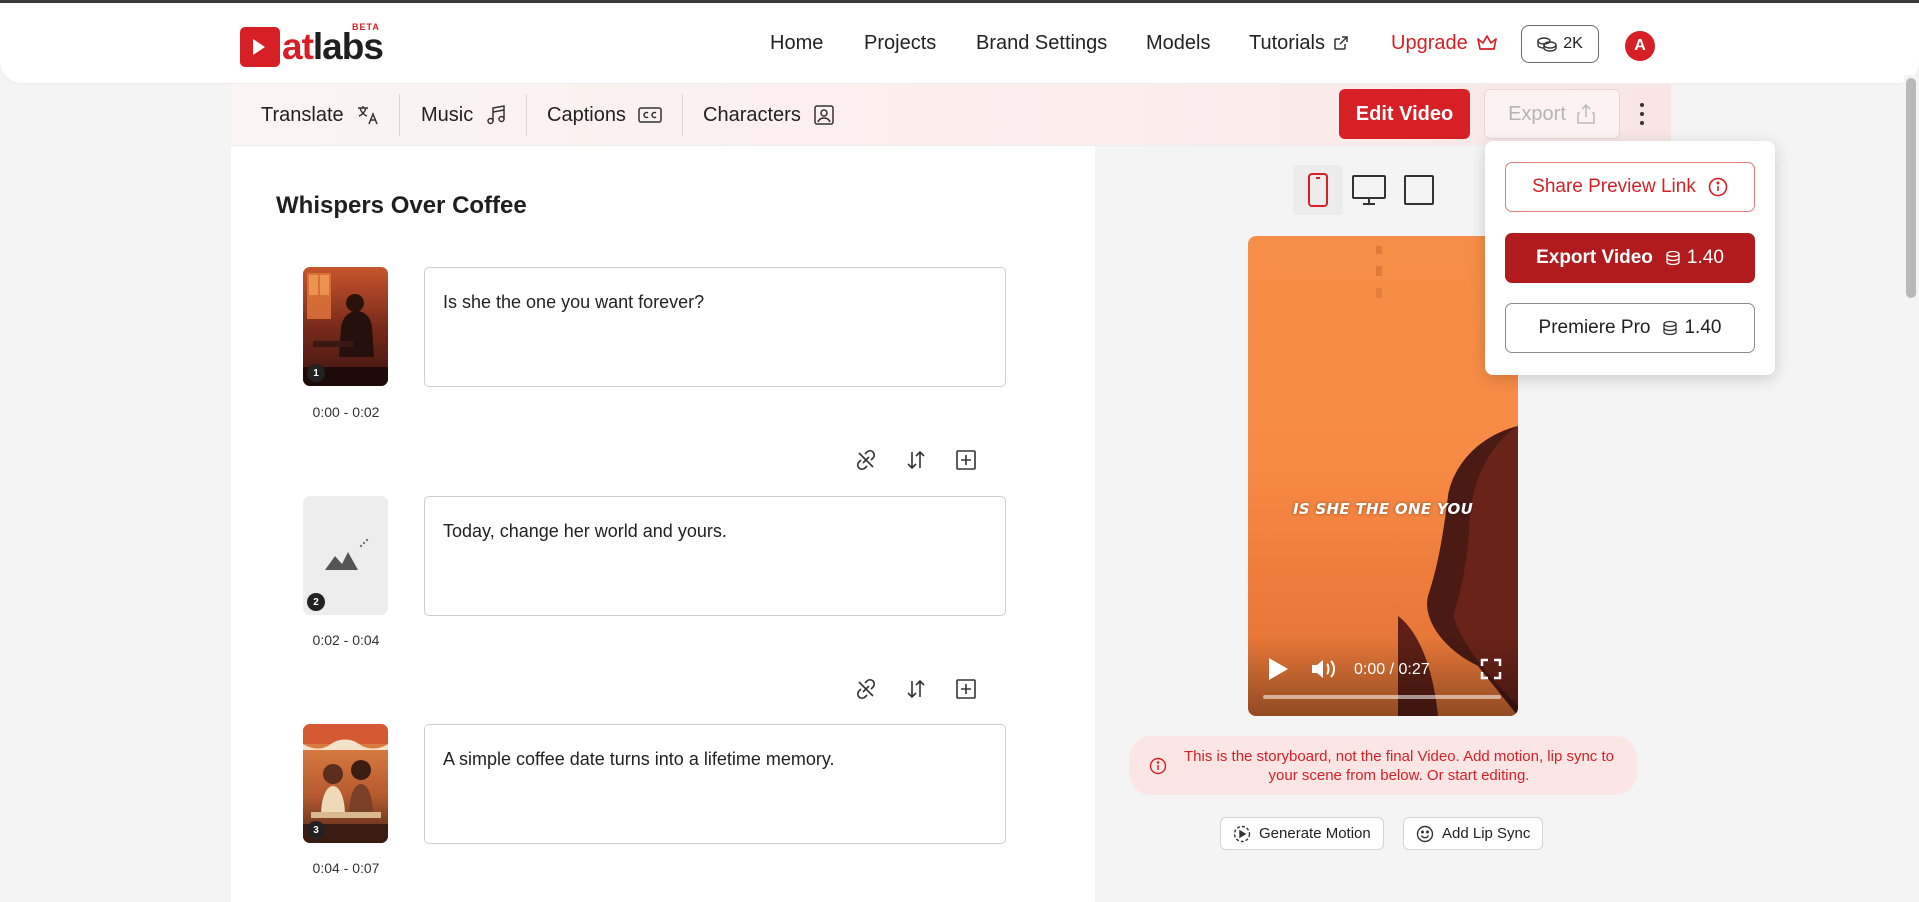 This screenshot has height=902, width=1919. Describe the element at coordinates (260, 47) in the screenshot. I see `logo-mark-icon` at that location.